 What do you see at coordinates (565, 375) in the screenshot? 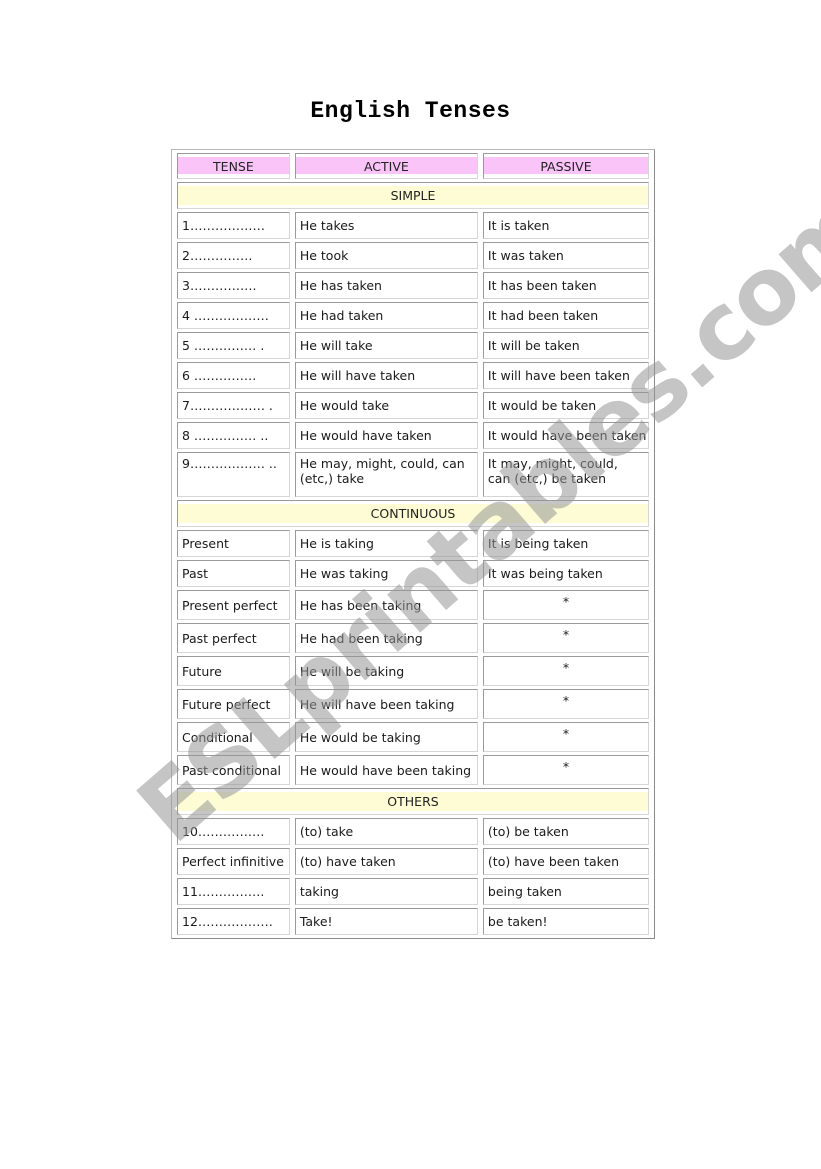
I see `passive-cell: It will have been taken` at bounding box center [565, 375].